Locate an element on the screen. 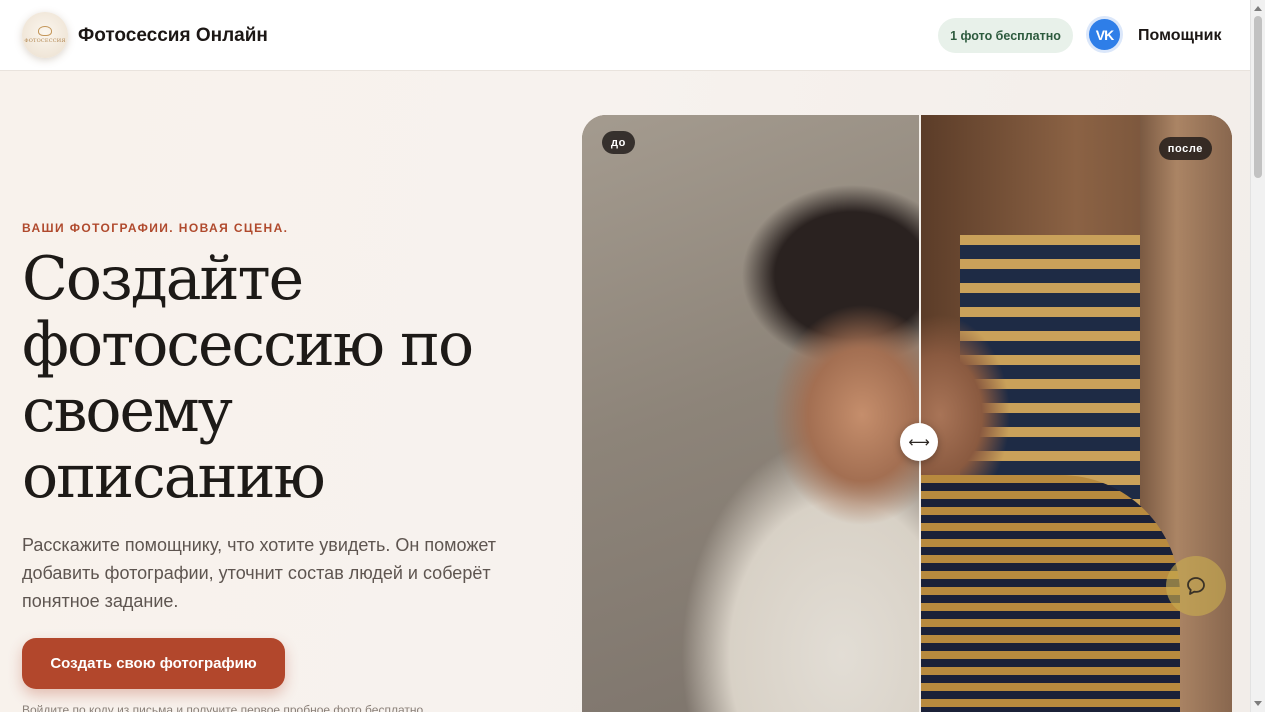 This screenshot has width=1265, height=712. arrows-horizontal-icon: ⟷ is located at coordinates (919, 442).